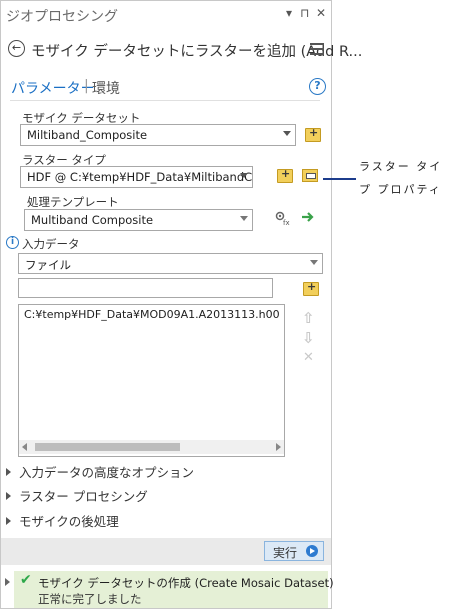  I want to click on info-icon: i, so click(12, 242).